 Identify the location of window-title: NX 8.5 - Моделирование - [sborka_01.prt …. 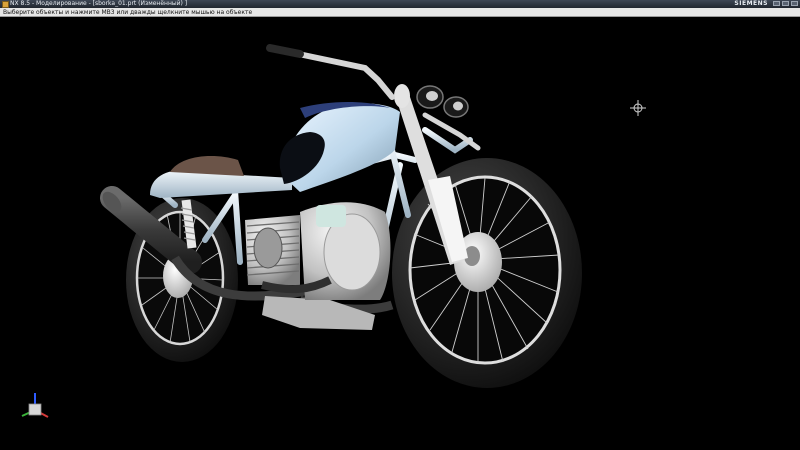
(99, 3).